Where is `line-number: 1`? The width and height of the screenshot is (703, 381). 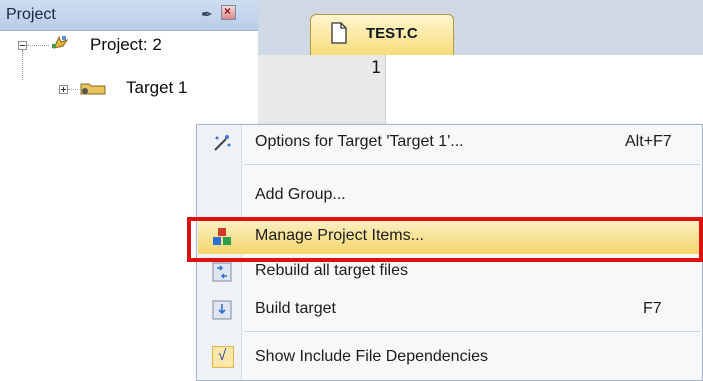 line-number: 1 is located at coordinates (375, 68).